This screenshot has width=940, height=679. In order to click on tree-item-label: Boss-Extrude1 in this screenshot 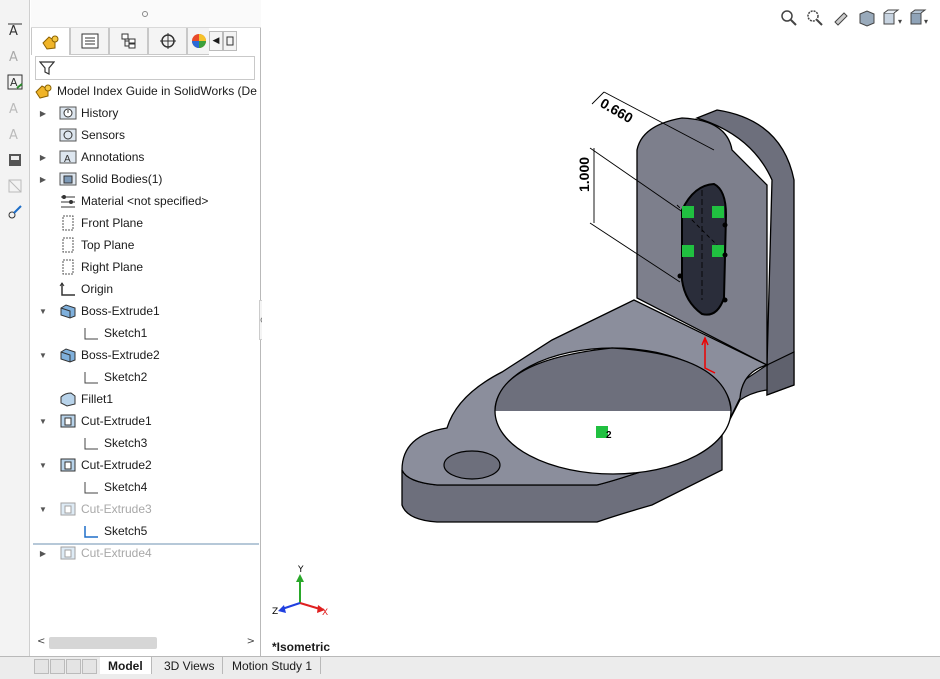, I will do `click(120, 311)`.